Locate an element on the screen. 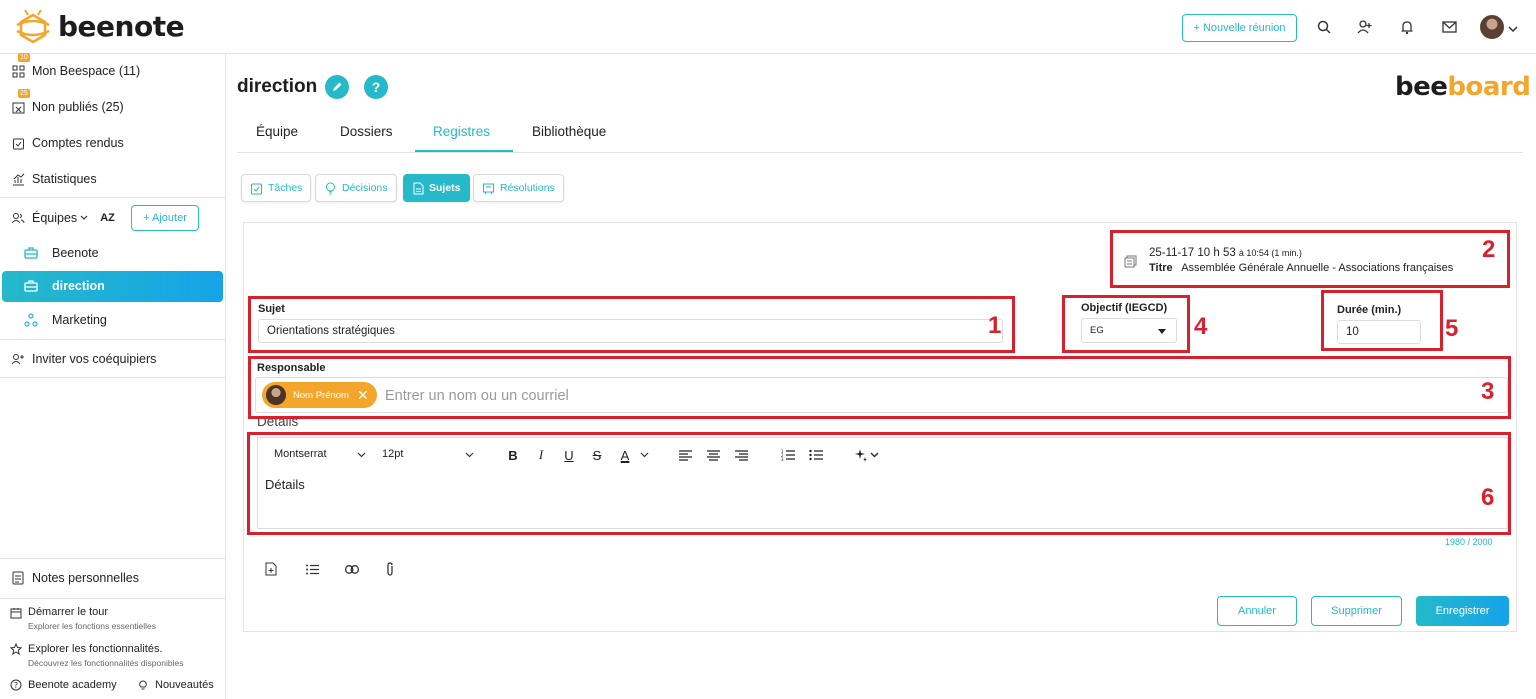 This screenshot has height=699, width=1536. team-label: Marketing is located at coordinates (79, 320).